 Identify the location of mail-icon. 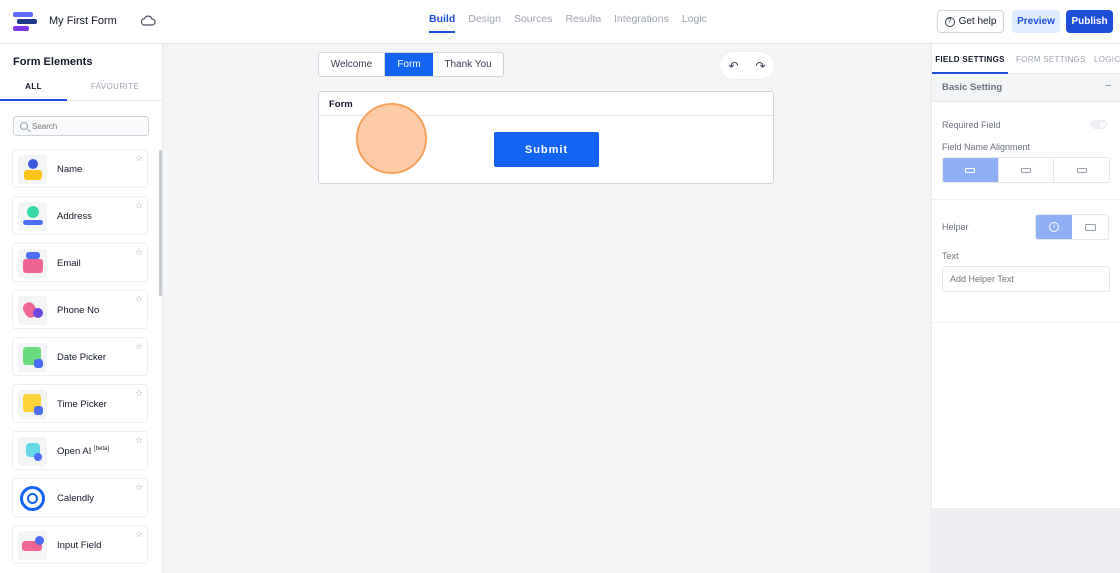
(32, 263).